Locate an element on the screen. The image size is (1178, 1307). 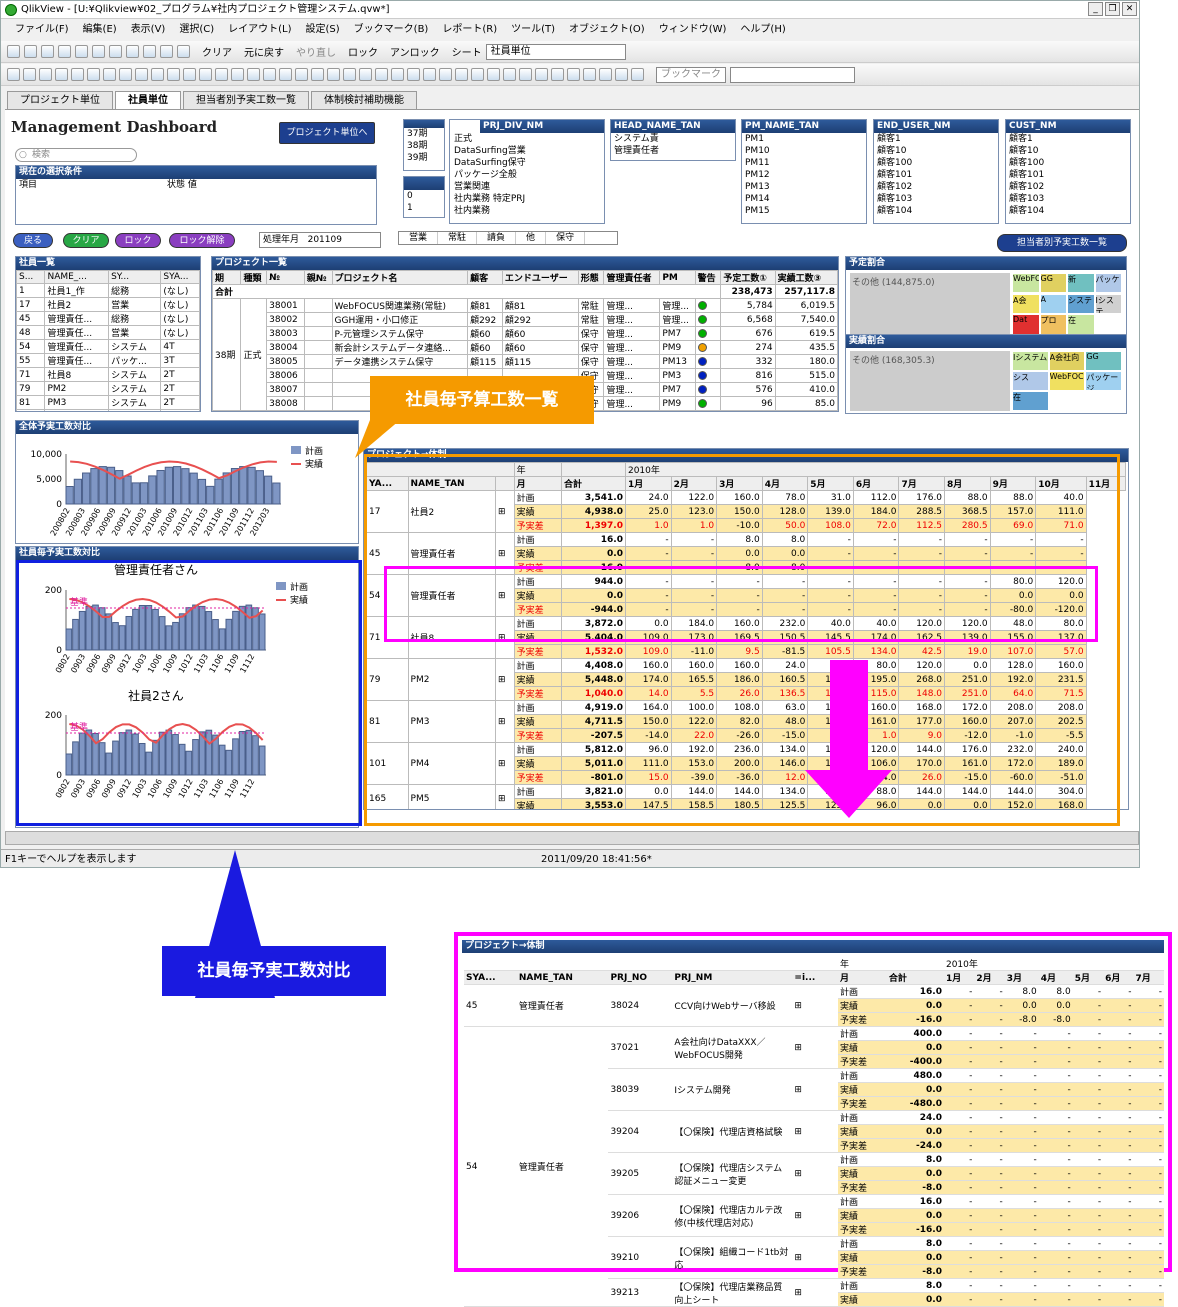
staff-row: 55 管理責任... パッケ... 3T is located at coordinates (108, 360).